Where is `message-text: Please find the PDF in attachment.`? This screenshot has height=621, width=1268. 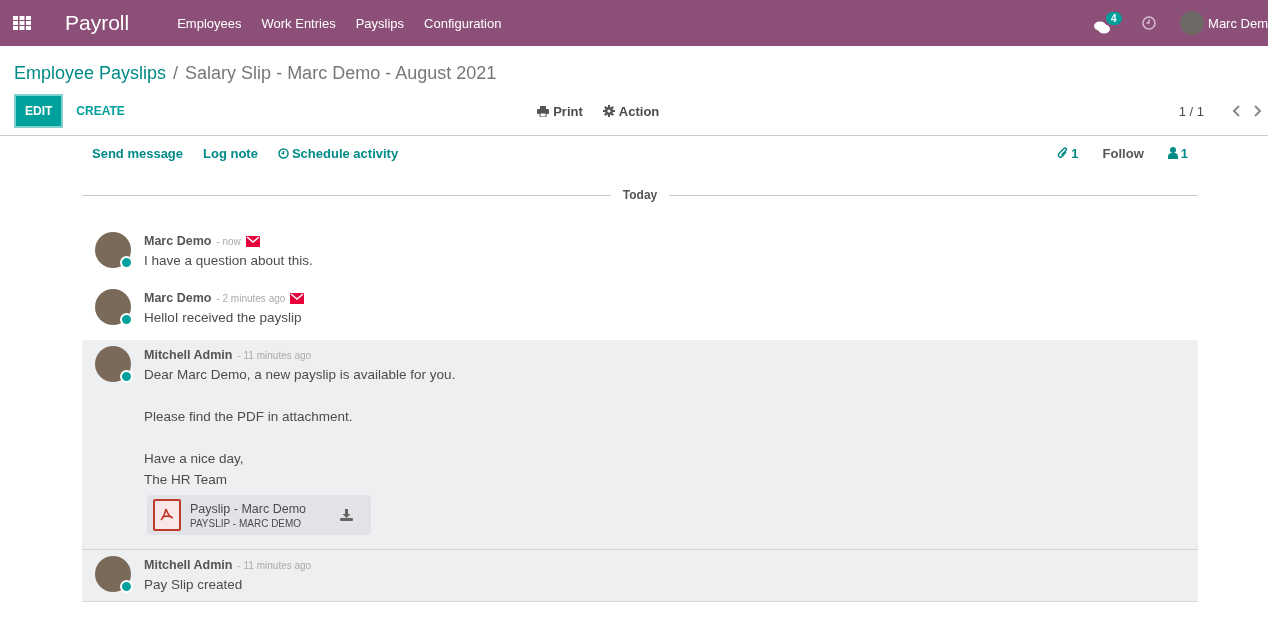 message-text: Please find the PDF in attachment. is located at coordinates (249, 417).